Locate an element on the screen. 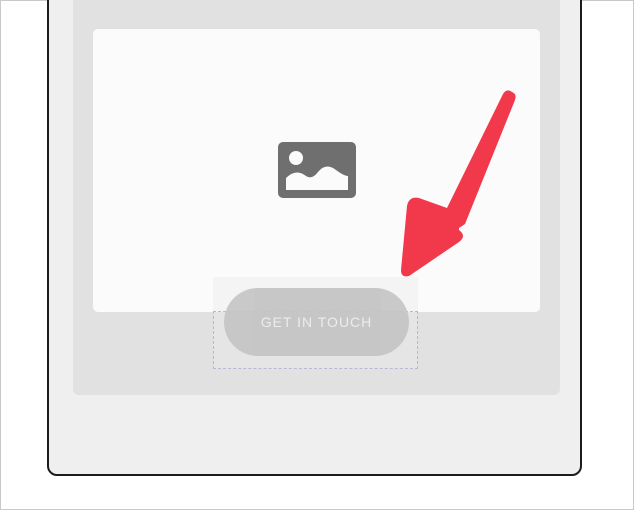 The width and height of the screenshot is (634, 510). arrow-icon is located at coordinates (458, 183).